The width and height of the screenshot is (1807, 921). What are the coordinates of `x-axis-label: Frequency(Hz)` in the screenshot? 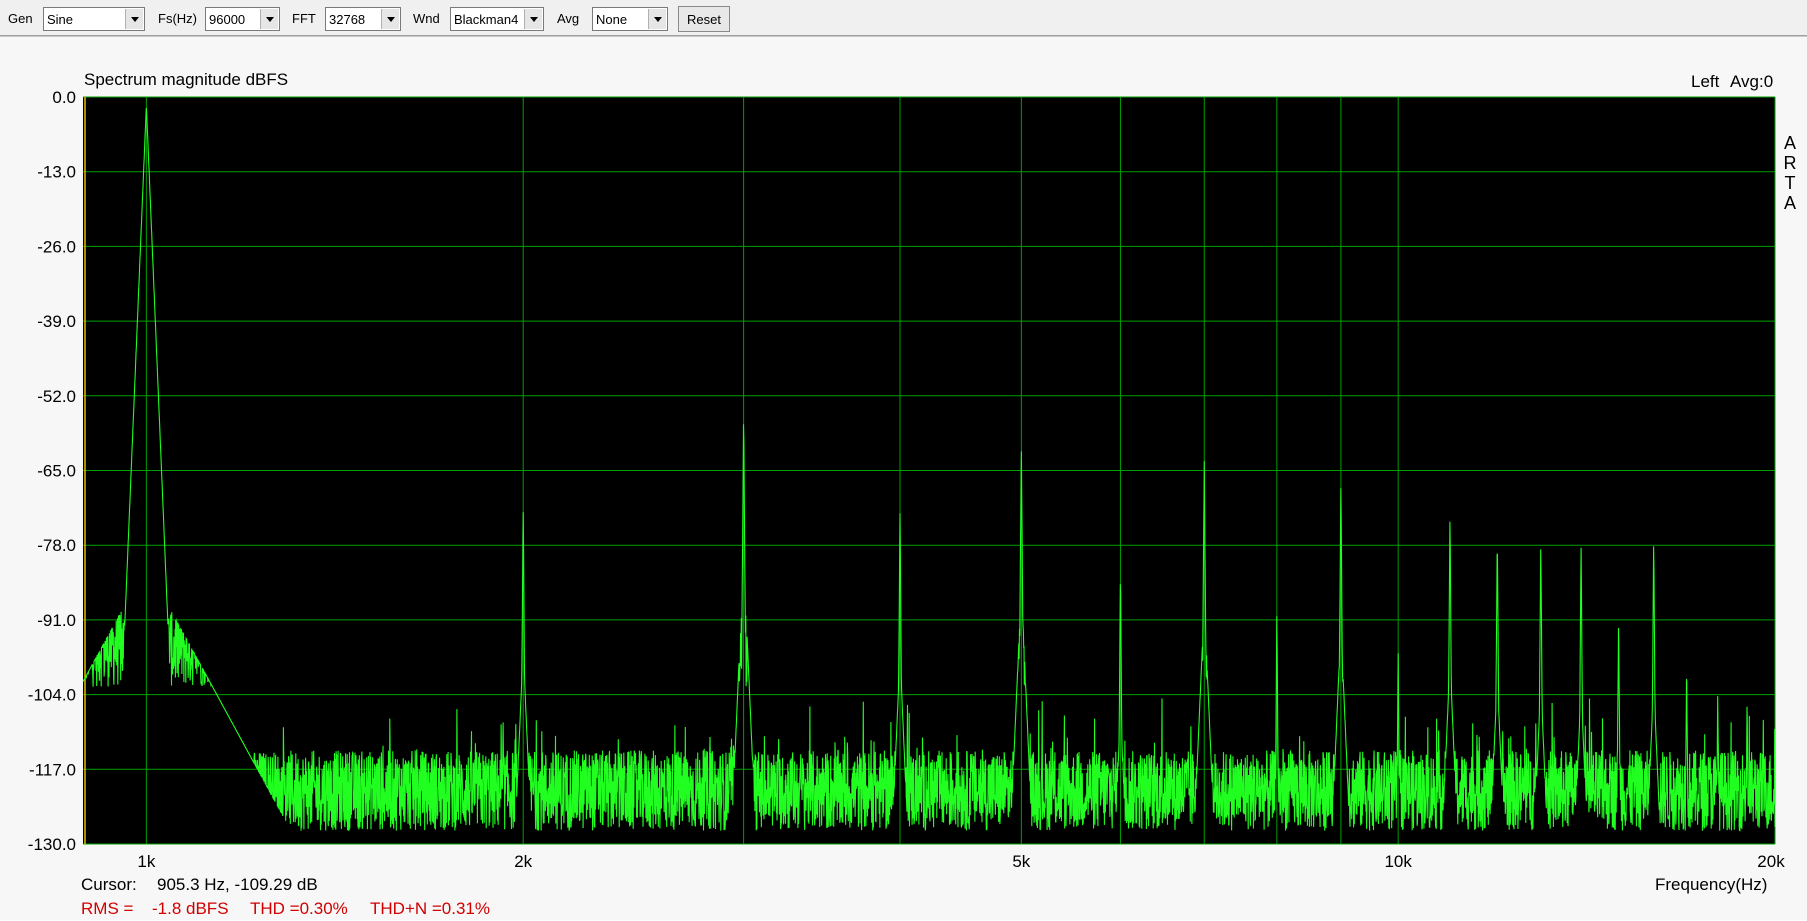 It's located at (1711, 884).